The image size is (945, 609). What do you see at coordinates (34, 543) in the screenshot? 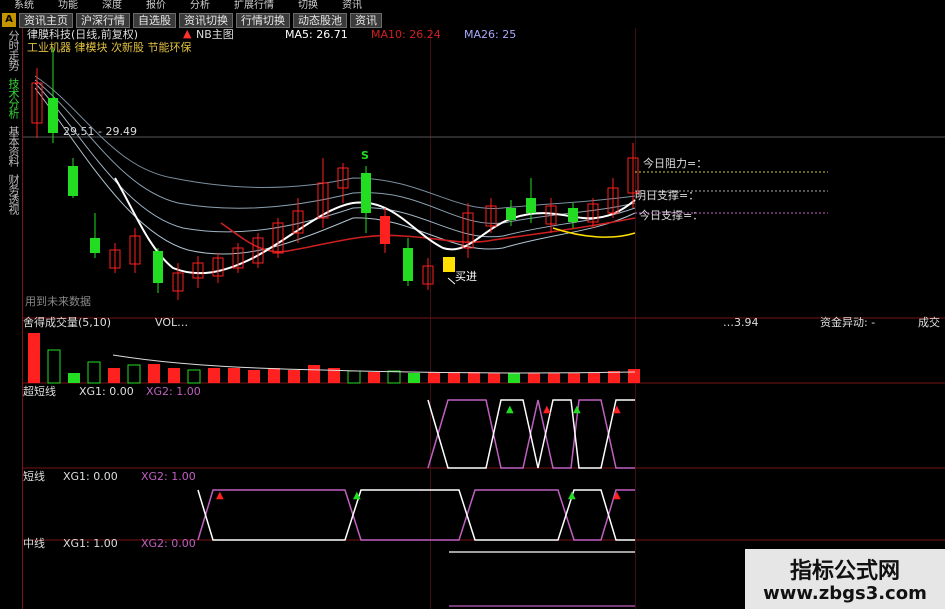
I see `panel-mid-title: 中线` at bounding box center [34, 543].